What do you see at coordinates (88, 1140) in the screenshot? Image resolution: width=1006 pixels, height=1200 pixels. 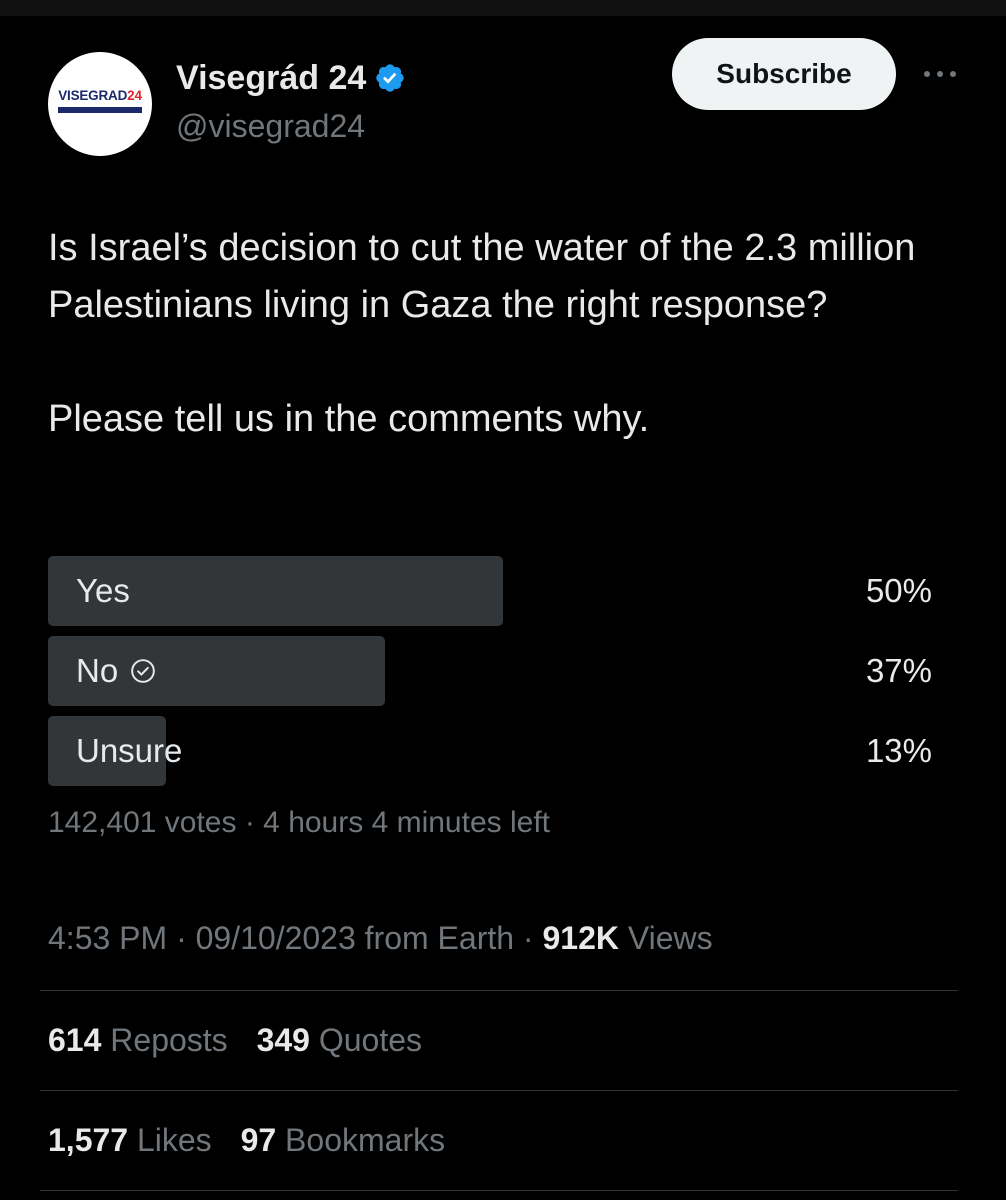 I see `likes-count: 1,577` at bounding box center [88, 1140].